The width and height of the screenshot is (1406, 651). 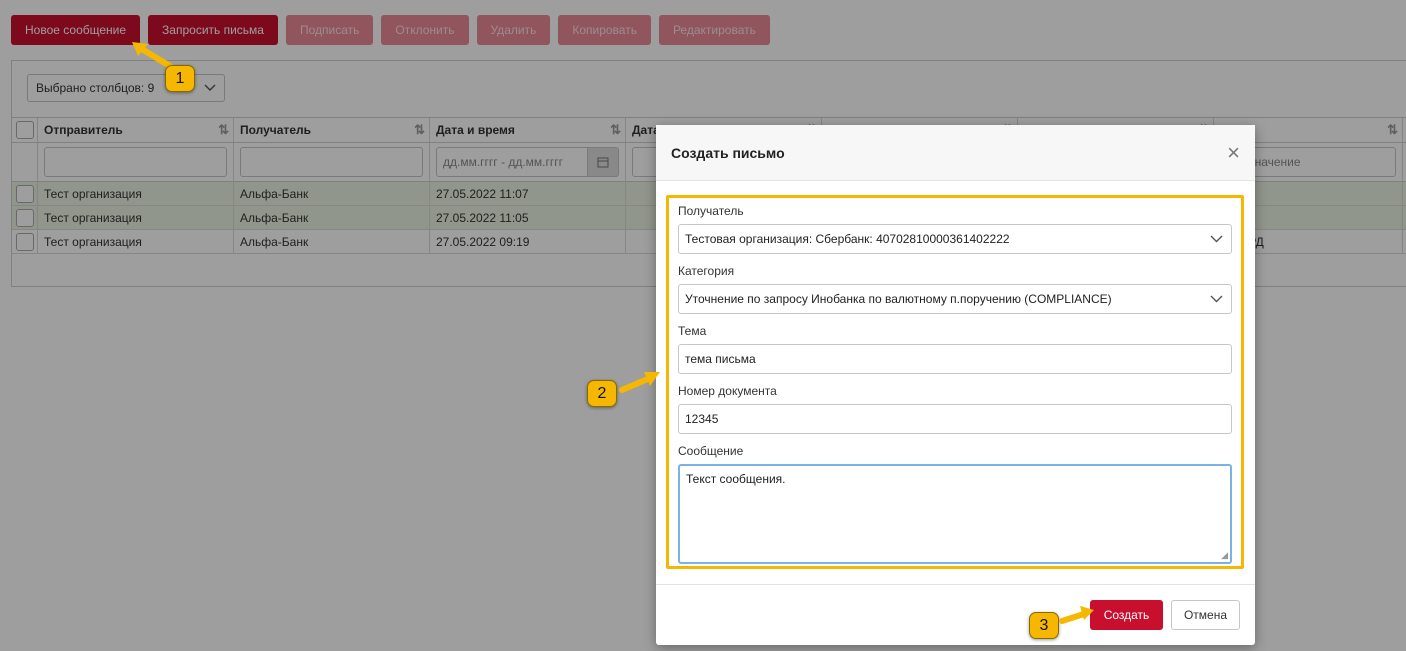 I want to click on step-badge-2: 2, so click(x=602, y=393).